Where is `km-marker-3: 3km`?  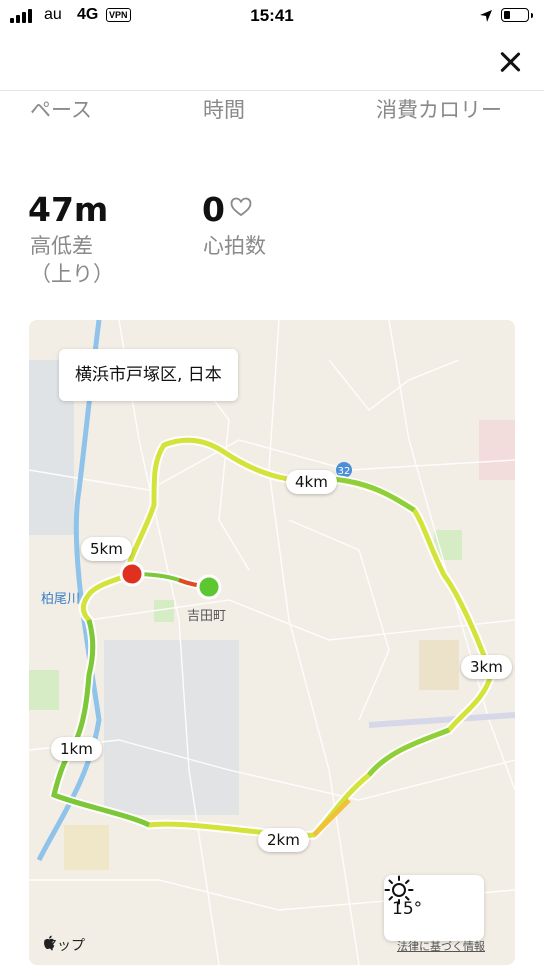
km-marker-3: 3km is located at coordinates (486, 667).